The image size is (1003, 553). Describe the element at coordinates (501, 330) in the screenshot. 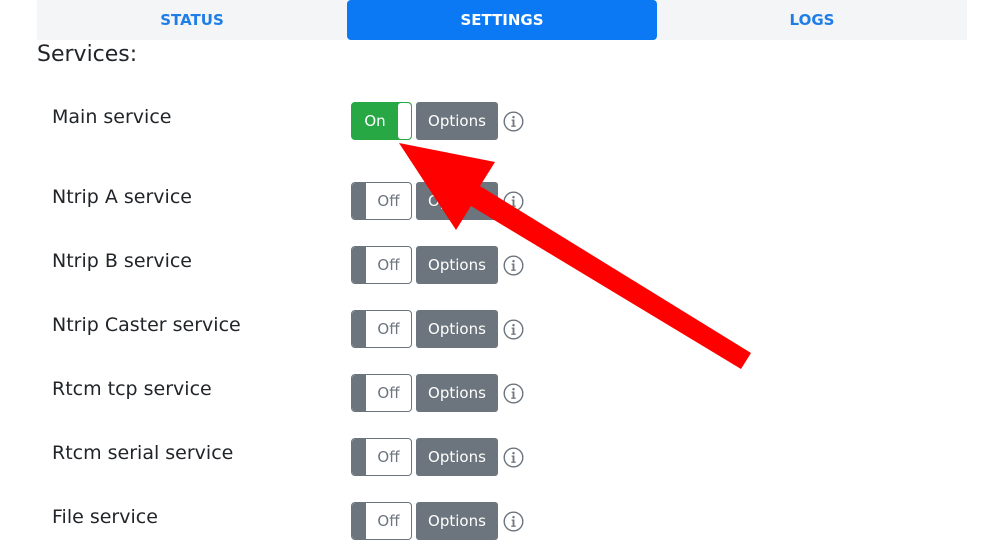

I see `service-row-ntrip-caster: Ntrip Caster service Off Options` at that location.